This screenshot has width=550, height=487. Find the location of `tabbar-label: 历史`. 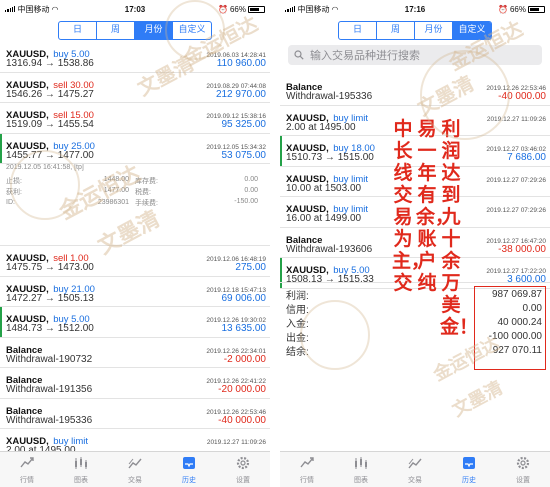

tabbar-label: 历史 is located at coordinates (469, 480).